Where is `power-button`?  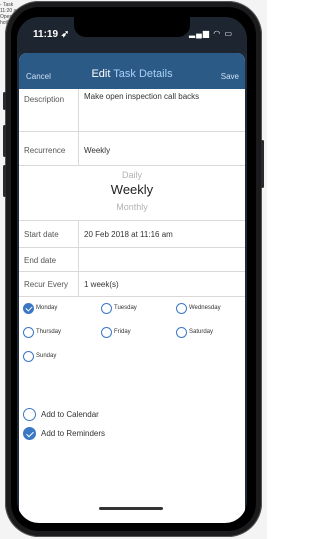 power-button is located at coordinates (262, 164).